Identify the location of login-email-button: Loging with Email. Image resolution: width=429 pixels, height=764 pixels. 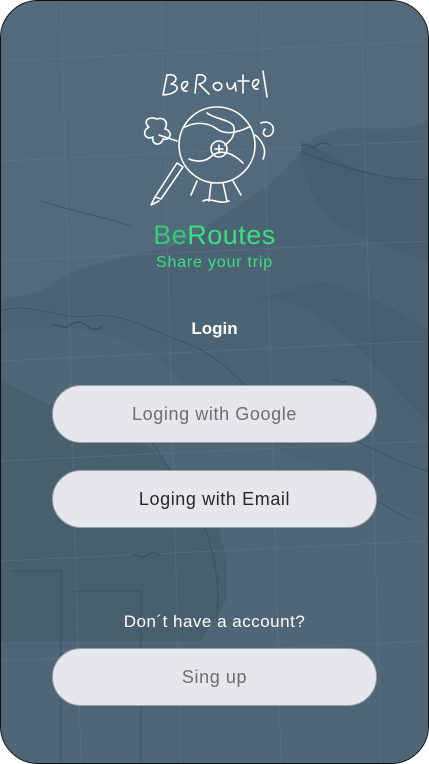
(214, 499).